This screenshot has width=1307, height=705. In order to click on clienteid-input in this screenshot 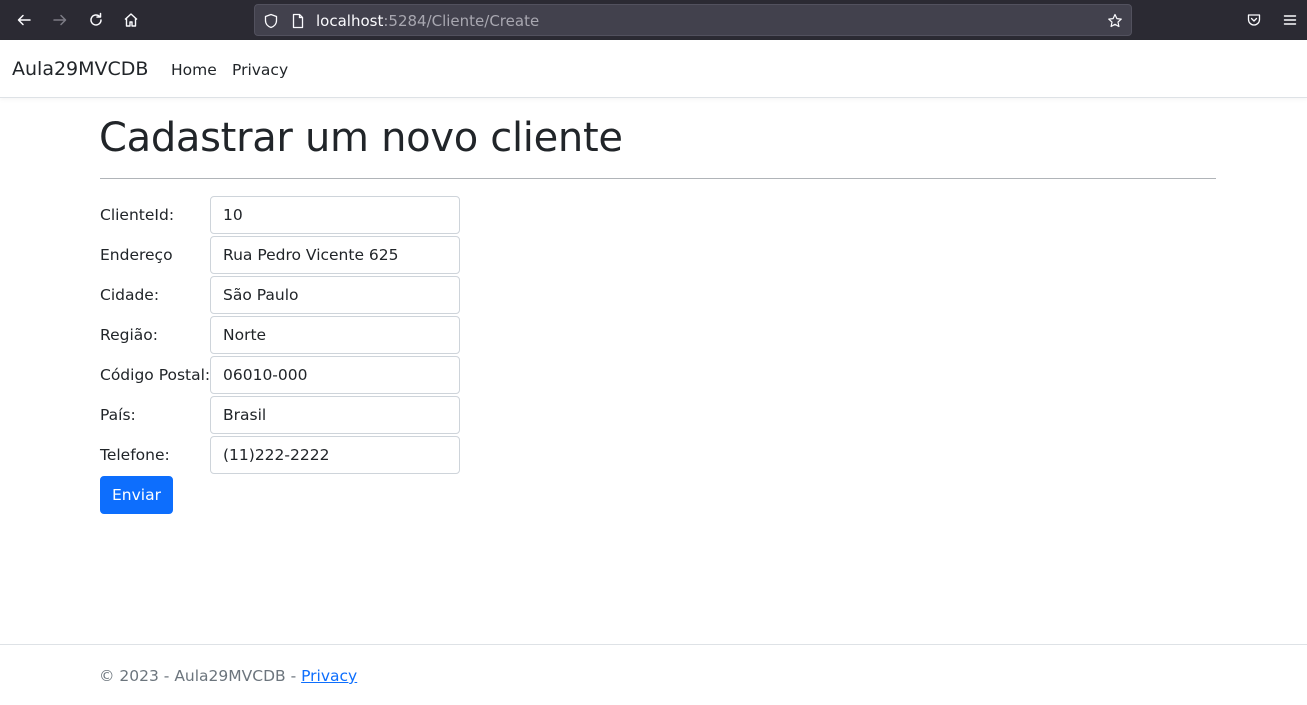, I will do `click(335, 215)`.